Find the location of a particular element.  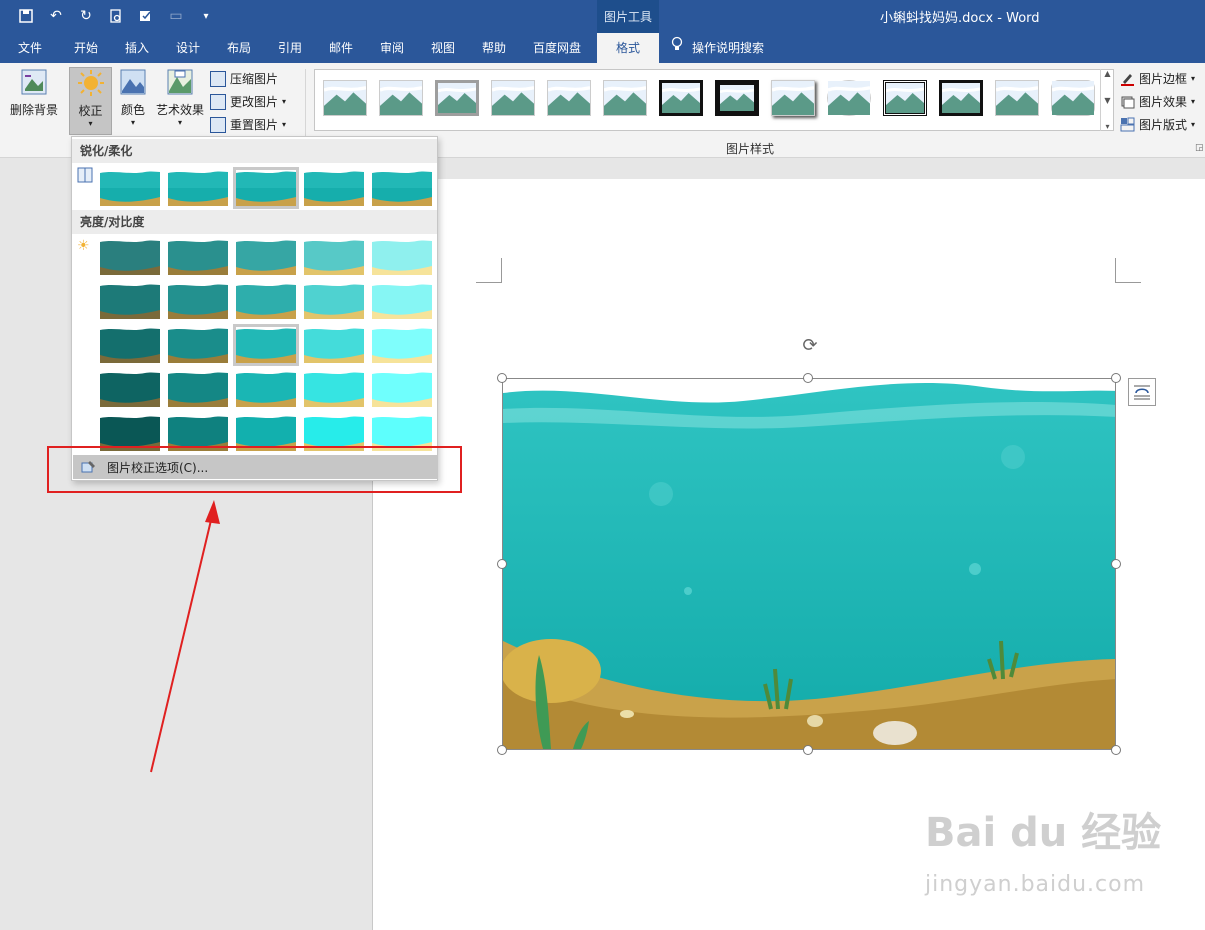

tab-home: 开始 is located at coordinates (86, 48).